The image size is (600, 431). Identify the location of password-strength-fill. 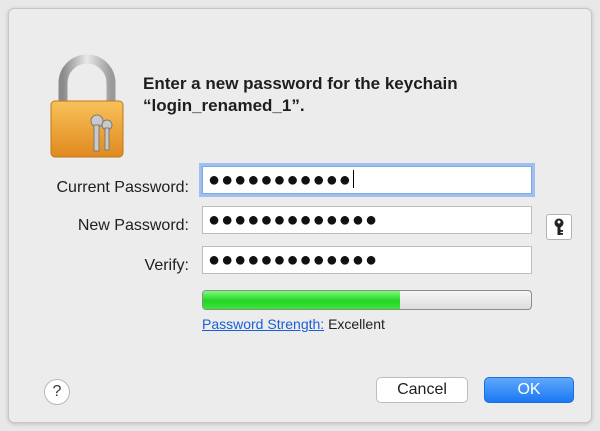
(301, 300).